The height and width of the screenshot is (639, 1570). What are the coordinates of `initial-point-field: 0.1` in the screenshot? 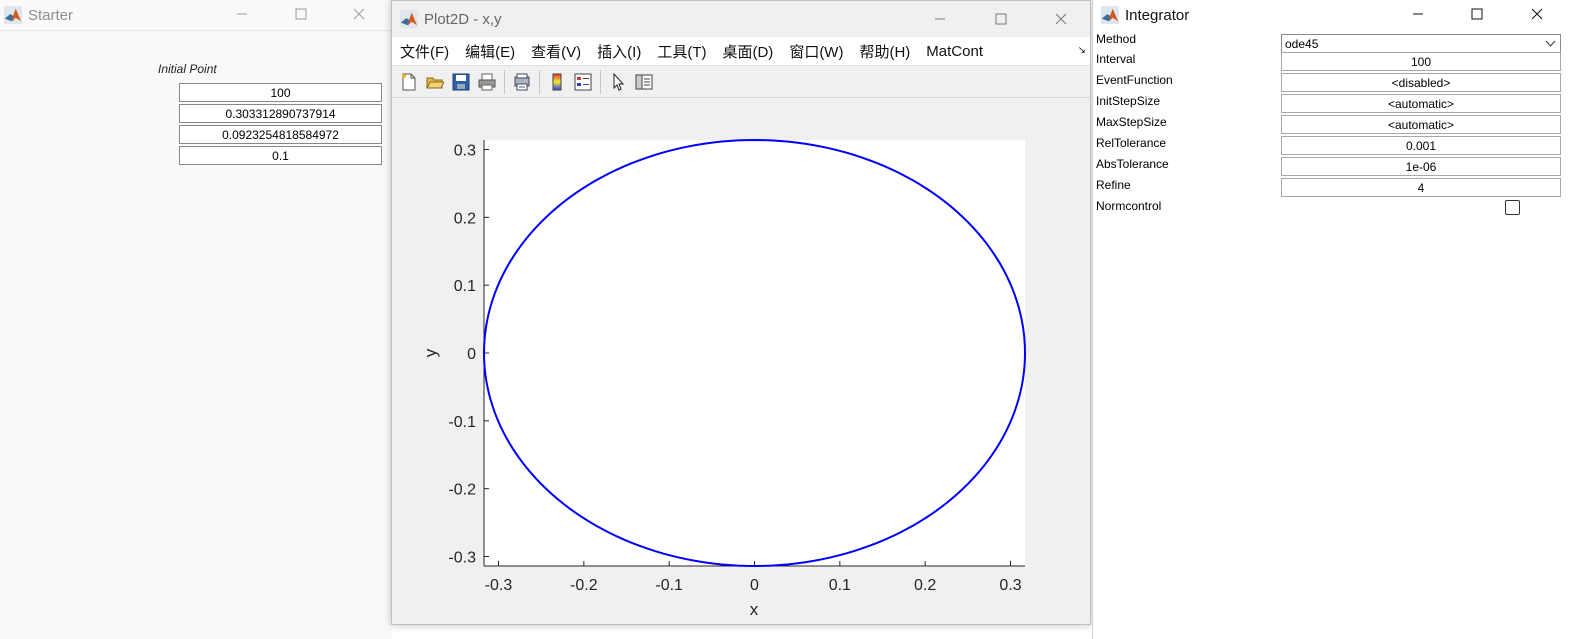 It's located at (280, 155).